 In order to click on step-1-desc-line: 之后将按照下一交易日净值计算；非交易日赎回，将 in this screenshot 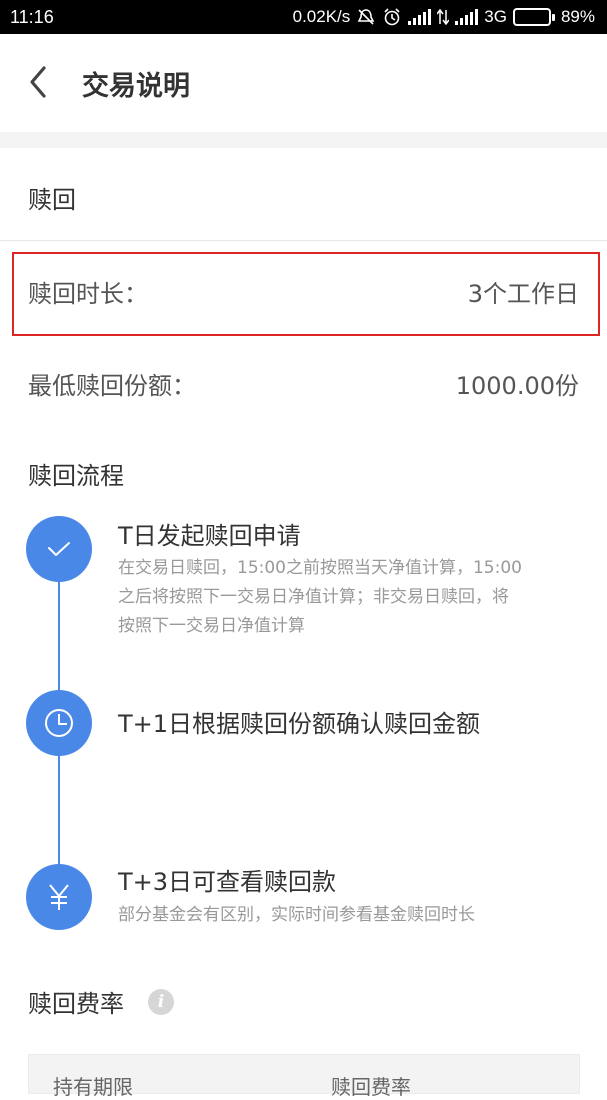, I will do `click(313, 597)`.